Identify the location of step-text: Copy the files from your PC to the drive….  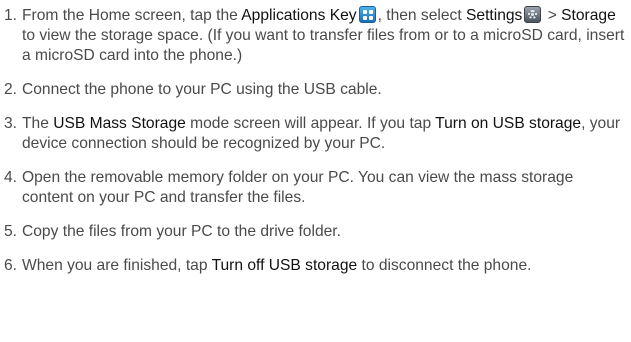
(324, 232).